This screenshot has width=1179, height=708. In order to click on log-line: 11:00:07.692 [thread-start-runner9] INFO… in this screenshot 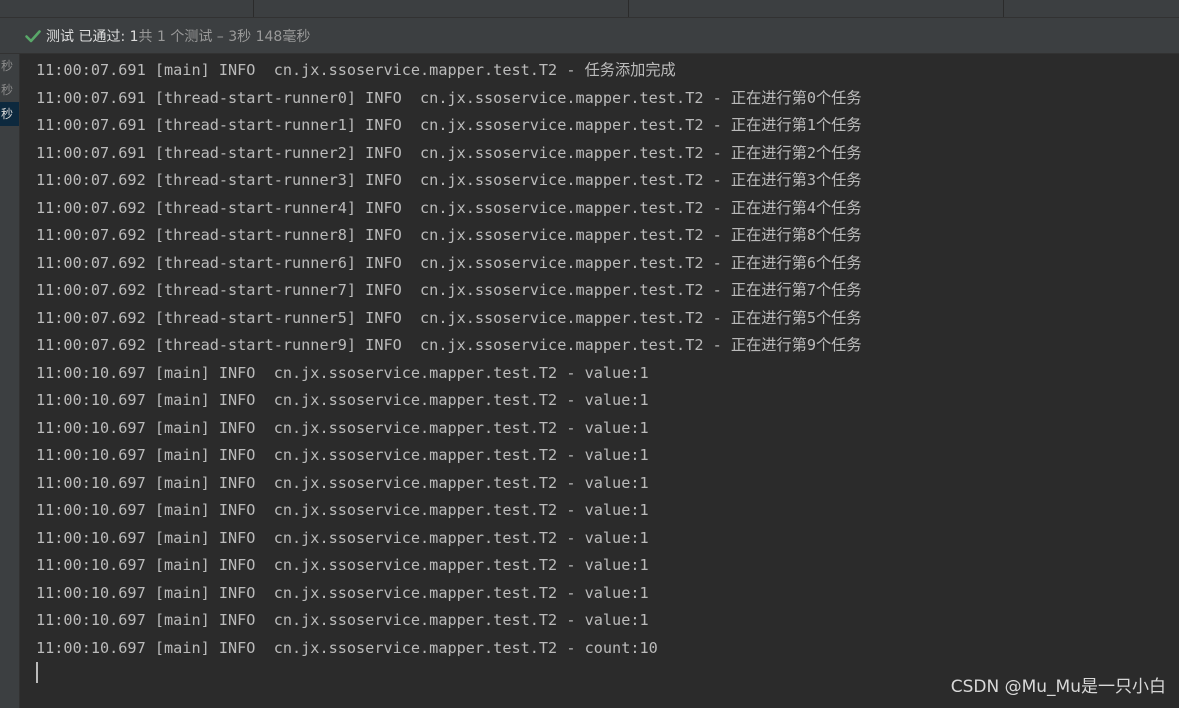, I will do `click(449, 345)`.